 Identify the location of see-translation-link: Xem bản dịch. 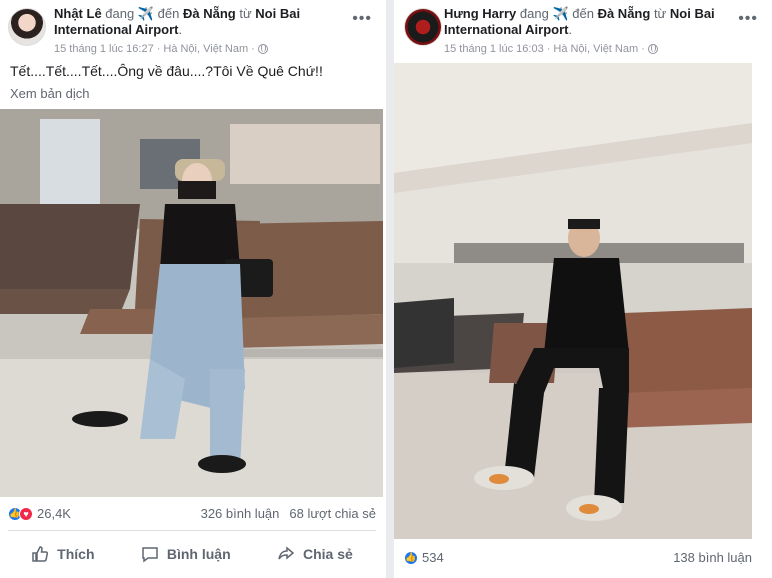
(193, 93).